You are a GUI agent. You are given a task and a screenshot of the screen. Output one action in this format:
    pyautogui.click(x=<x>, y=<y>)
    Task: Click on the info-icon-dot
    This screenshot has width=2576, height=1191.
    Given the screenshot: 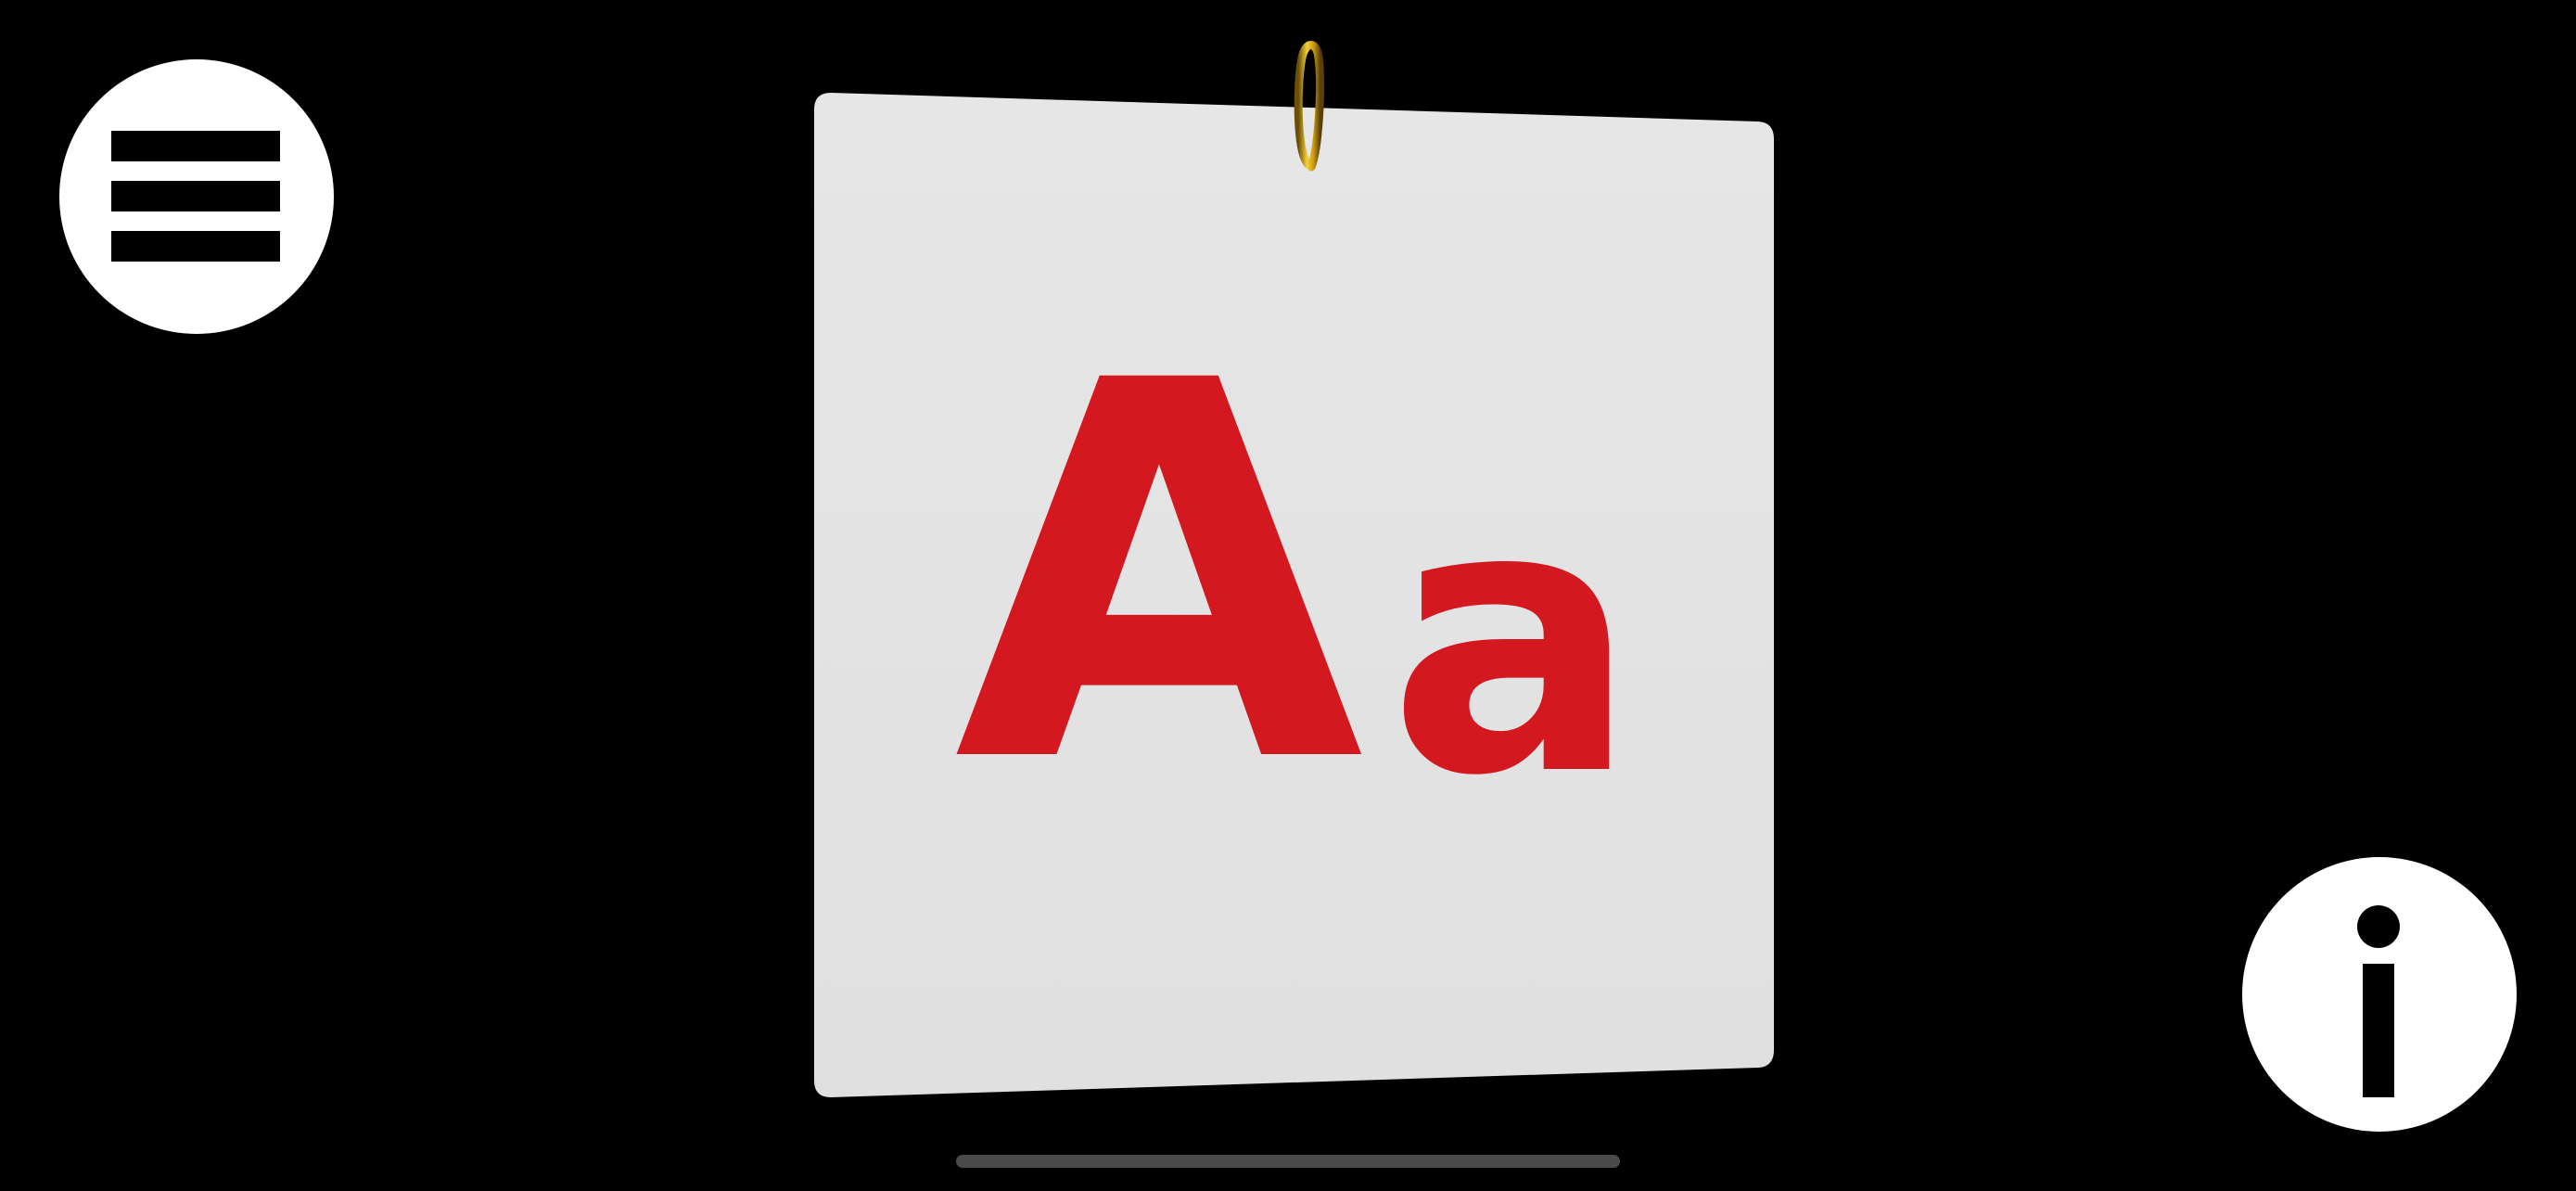 What is the action you would take?
    pyautogui.click(x=2379, y=926)
    